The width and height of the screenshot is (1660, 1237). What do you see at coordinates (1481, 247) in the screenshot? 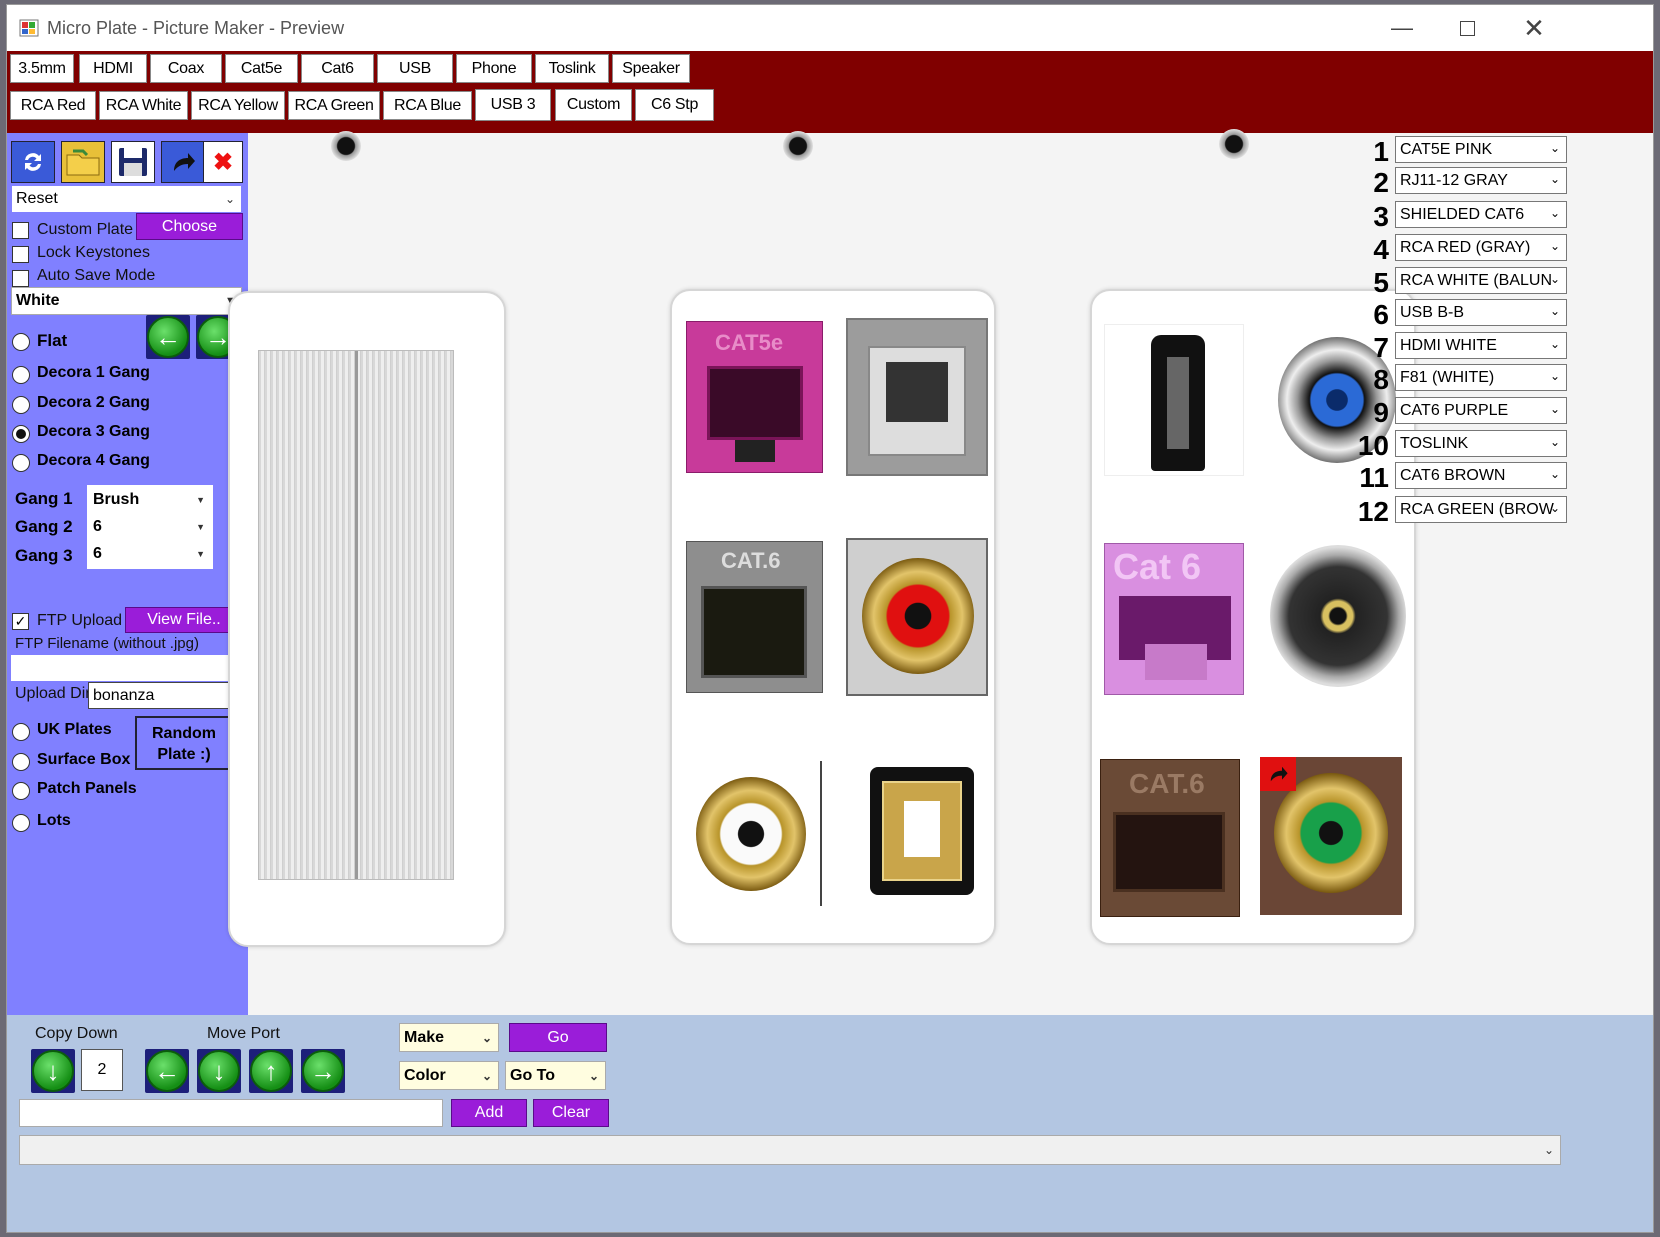
I see `port-4-select: RCA RED (GRAY) ⌄` at bounding box center [1481, 247].